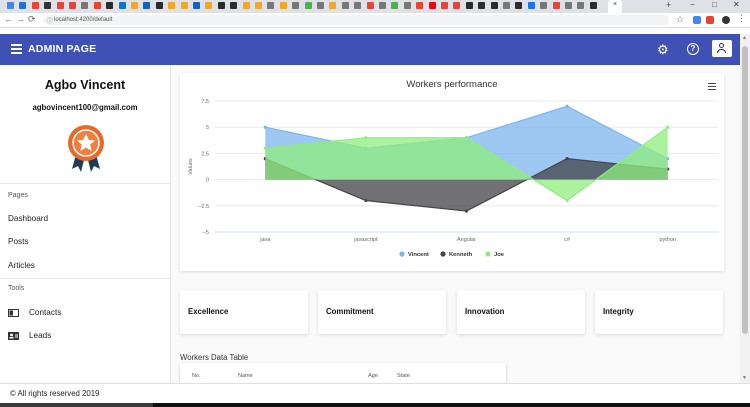 The width and height of the screenshot is (750, 407). What do you see at coordinates (741, 18) in the screenshot?
I see `browser-menu-icon: ⋮` at bounding box center [741, 18].